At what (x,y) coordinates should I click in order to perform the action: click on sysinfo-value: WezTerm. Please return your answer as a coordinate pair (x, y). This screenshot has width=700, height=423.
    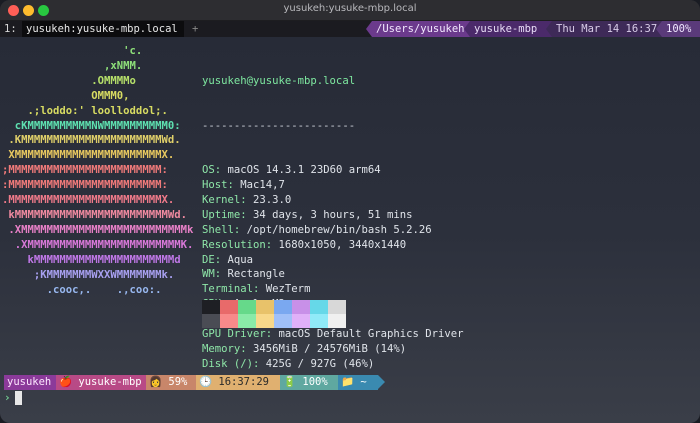
    Looking at the image, I should click on (288, 289).